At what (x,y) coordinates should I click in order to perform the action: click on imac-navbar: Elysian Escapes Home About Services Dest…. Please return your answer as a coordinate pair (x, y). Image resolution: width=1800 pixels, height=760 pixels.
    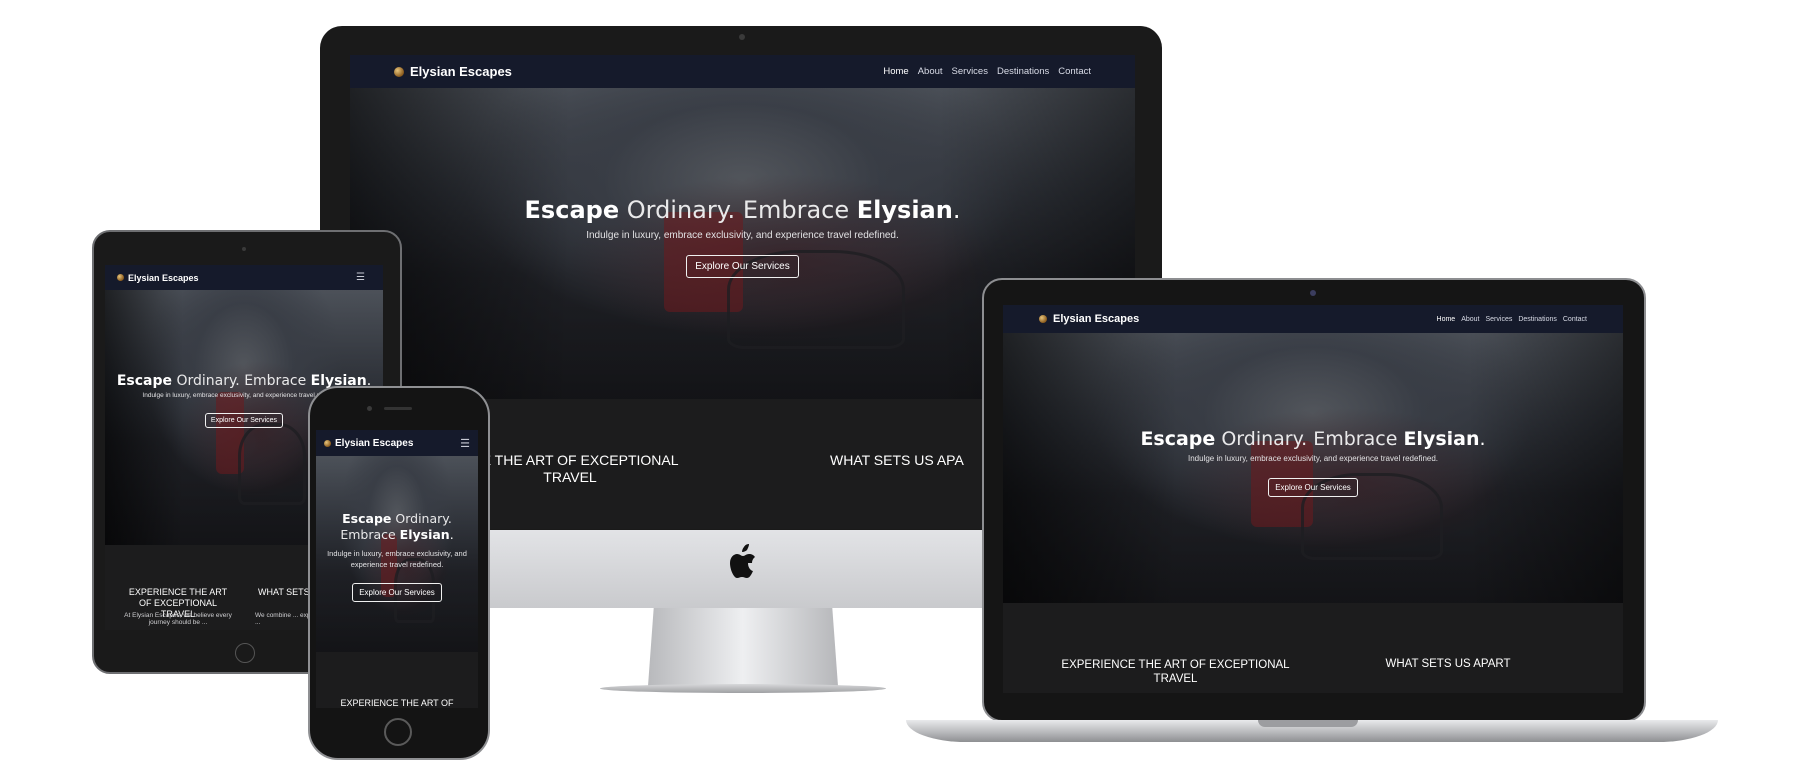
    Looking at the image, I should click on (742, 71).